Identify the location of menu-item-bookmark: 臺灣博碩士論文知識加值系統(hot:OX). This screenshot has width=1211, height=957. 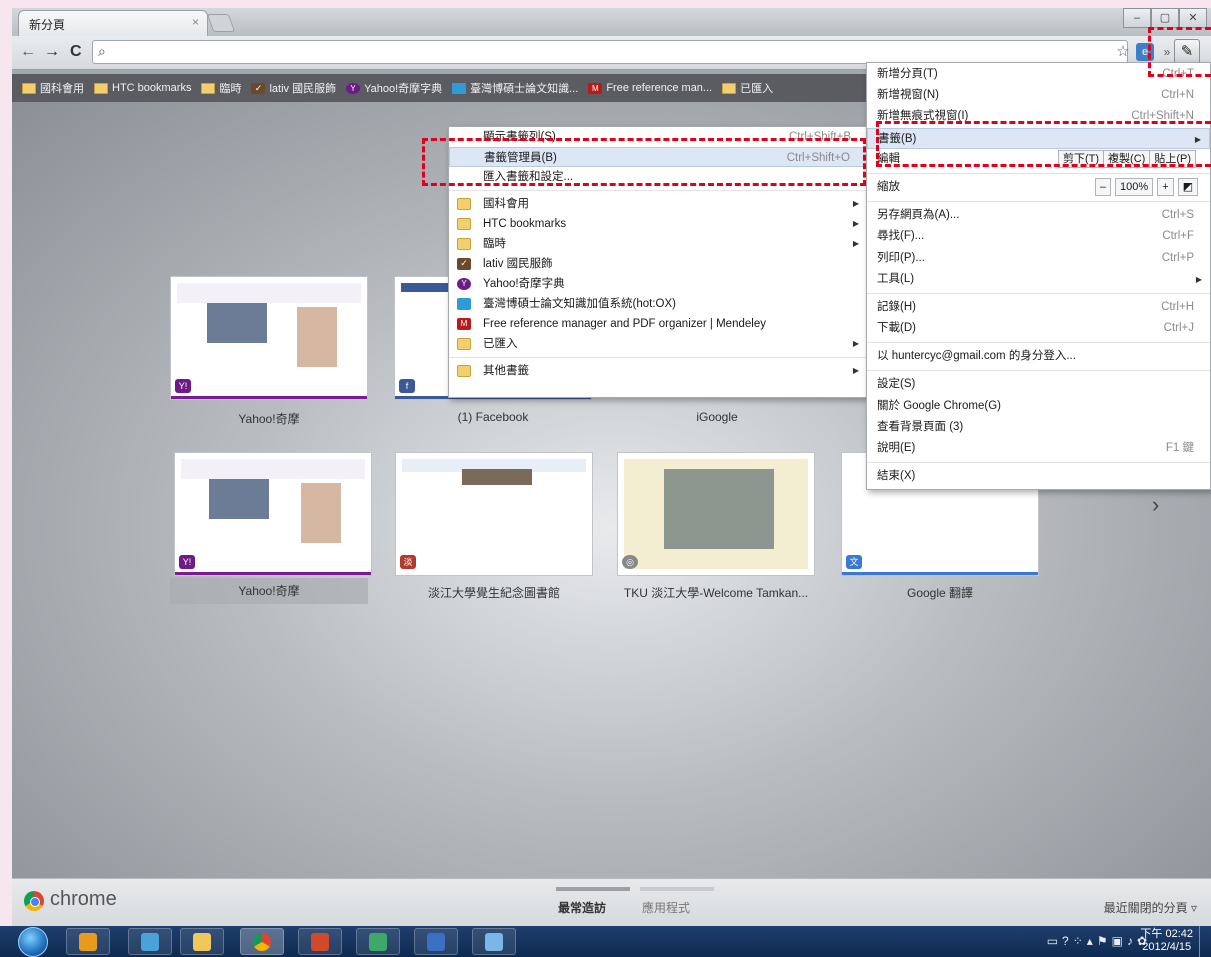
(658, 304).